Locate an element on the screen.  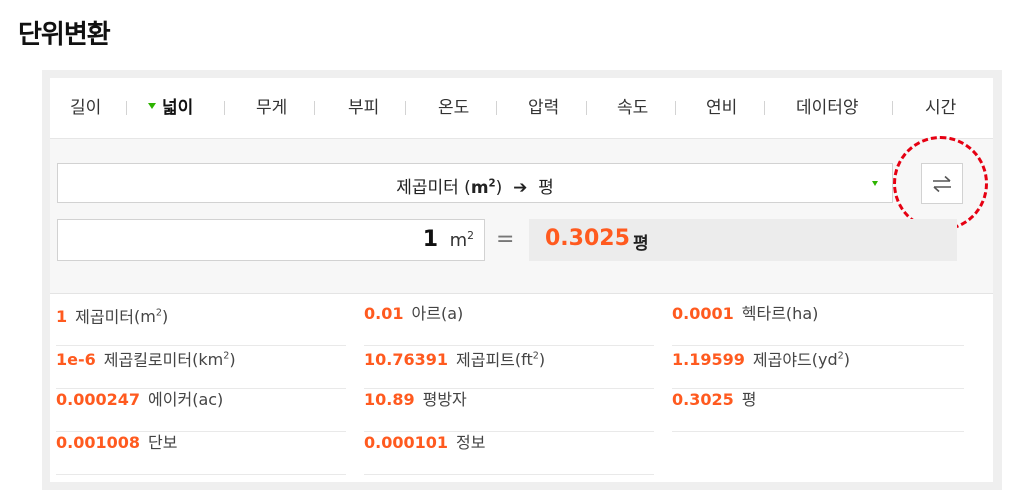
list-item: 0.000101 정보 is located at coordinates (509, 453).